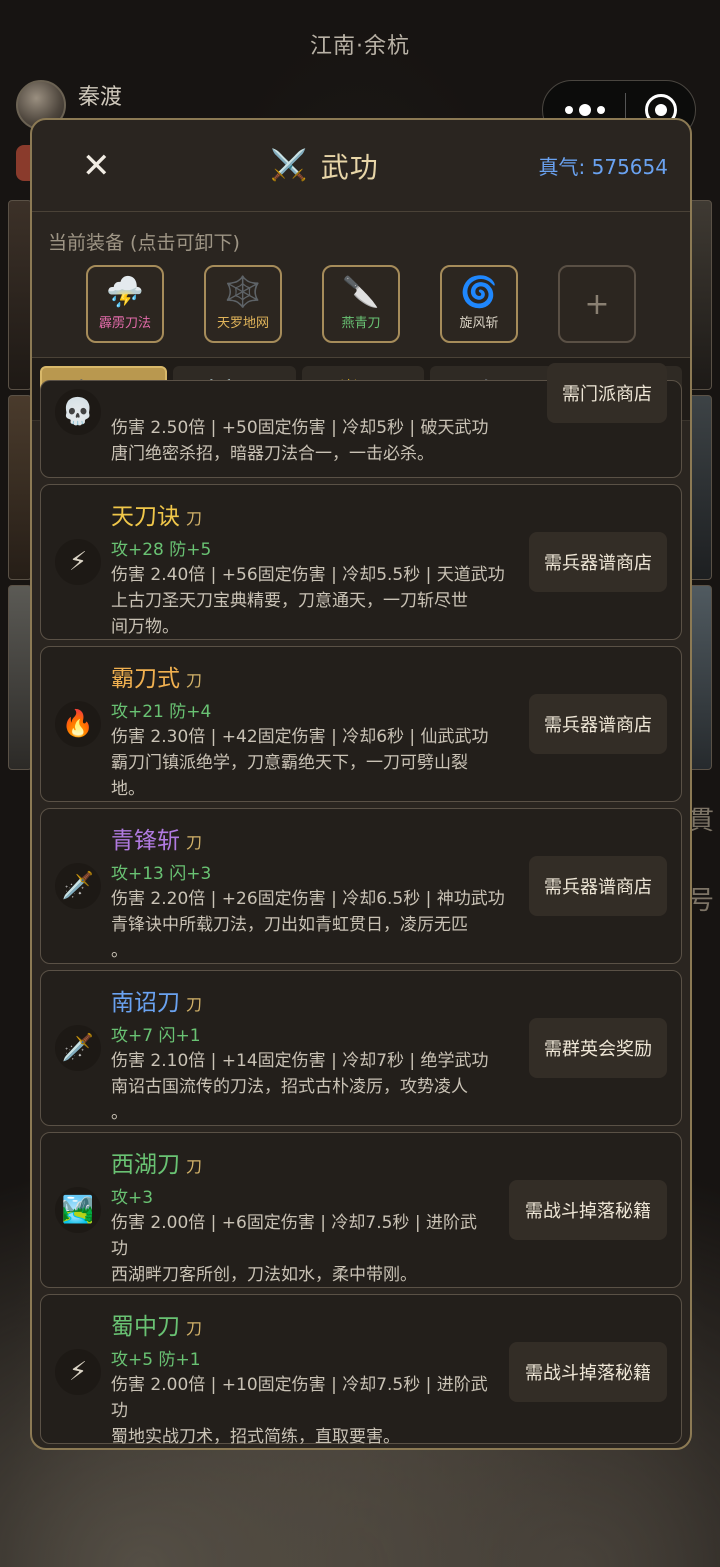 This screenshot has height=1567, width=720. I want to click on skull-icon: 💀, so click(78, 412).